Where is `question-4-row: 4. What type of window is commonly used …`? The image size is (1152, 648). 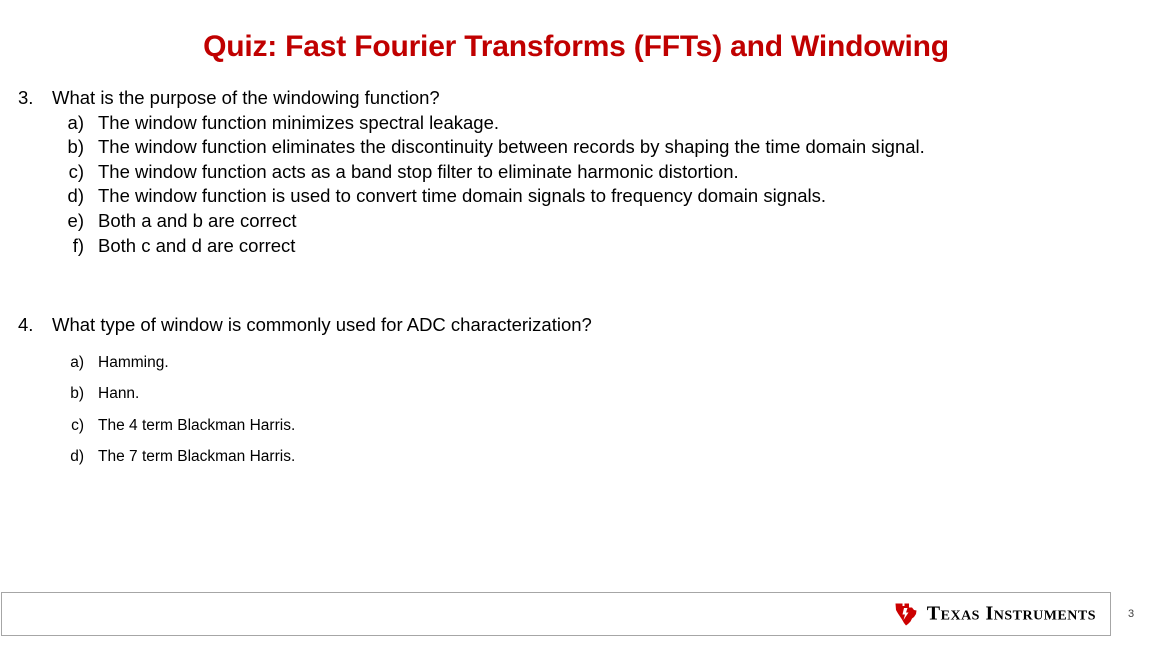
question-4-row: 4. What type of window is commonly used … is located at coordinates (576, 325).